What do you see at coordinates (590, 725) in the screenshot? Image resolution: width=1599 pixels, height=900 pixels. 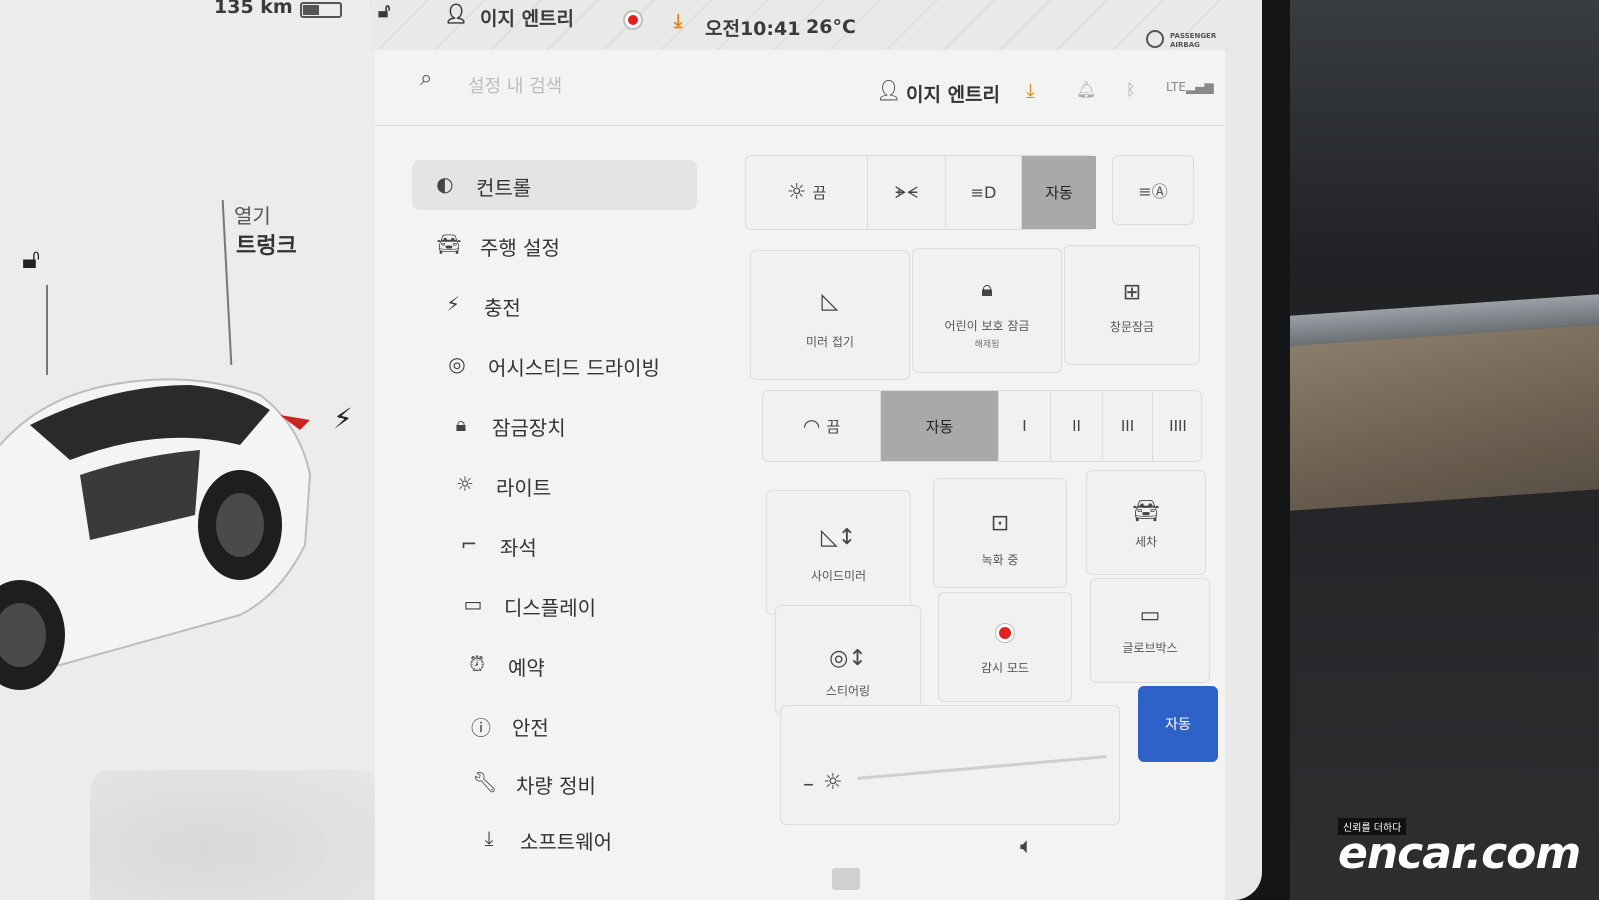 I see `menu-item-safety: ⓘ 안전` at bounding box center [590, 725].